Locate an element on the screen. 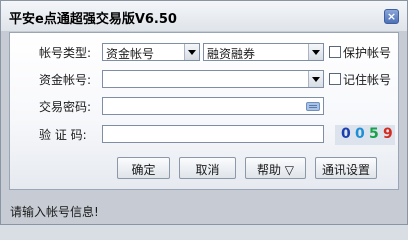 The image size is (408, 240). window-title: 平安e点通超强交易版V6.50 is located at coordinates (93, 19).